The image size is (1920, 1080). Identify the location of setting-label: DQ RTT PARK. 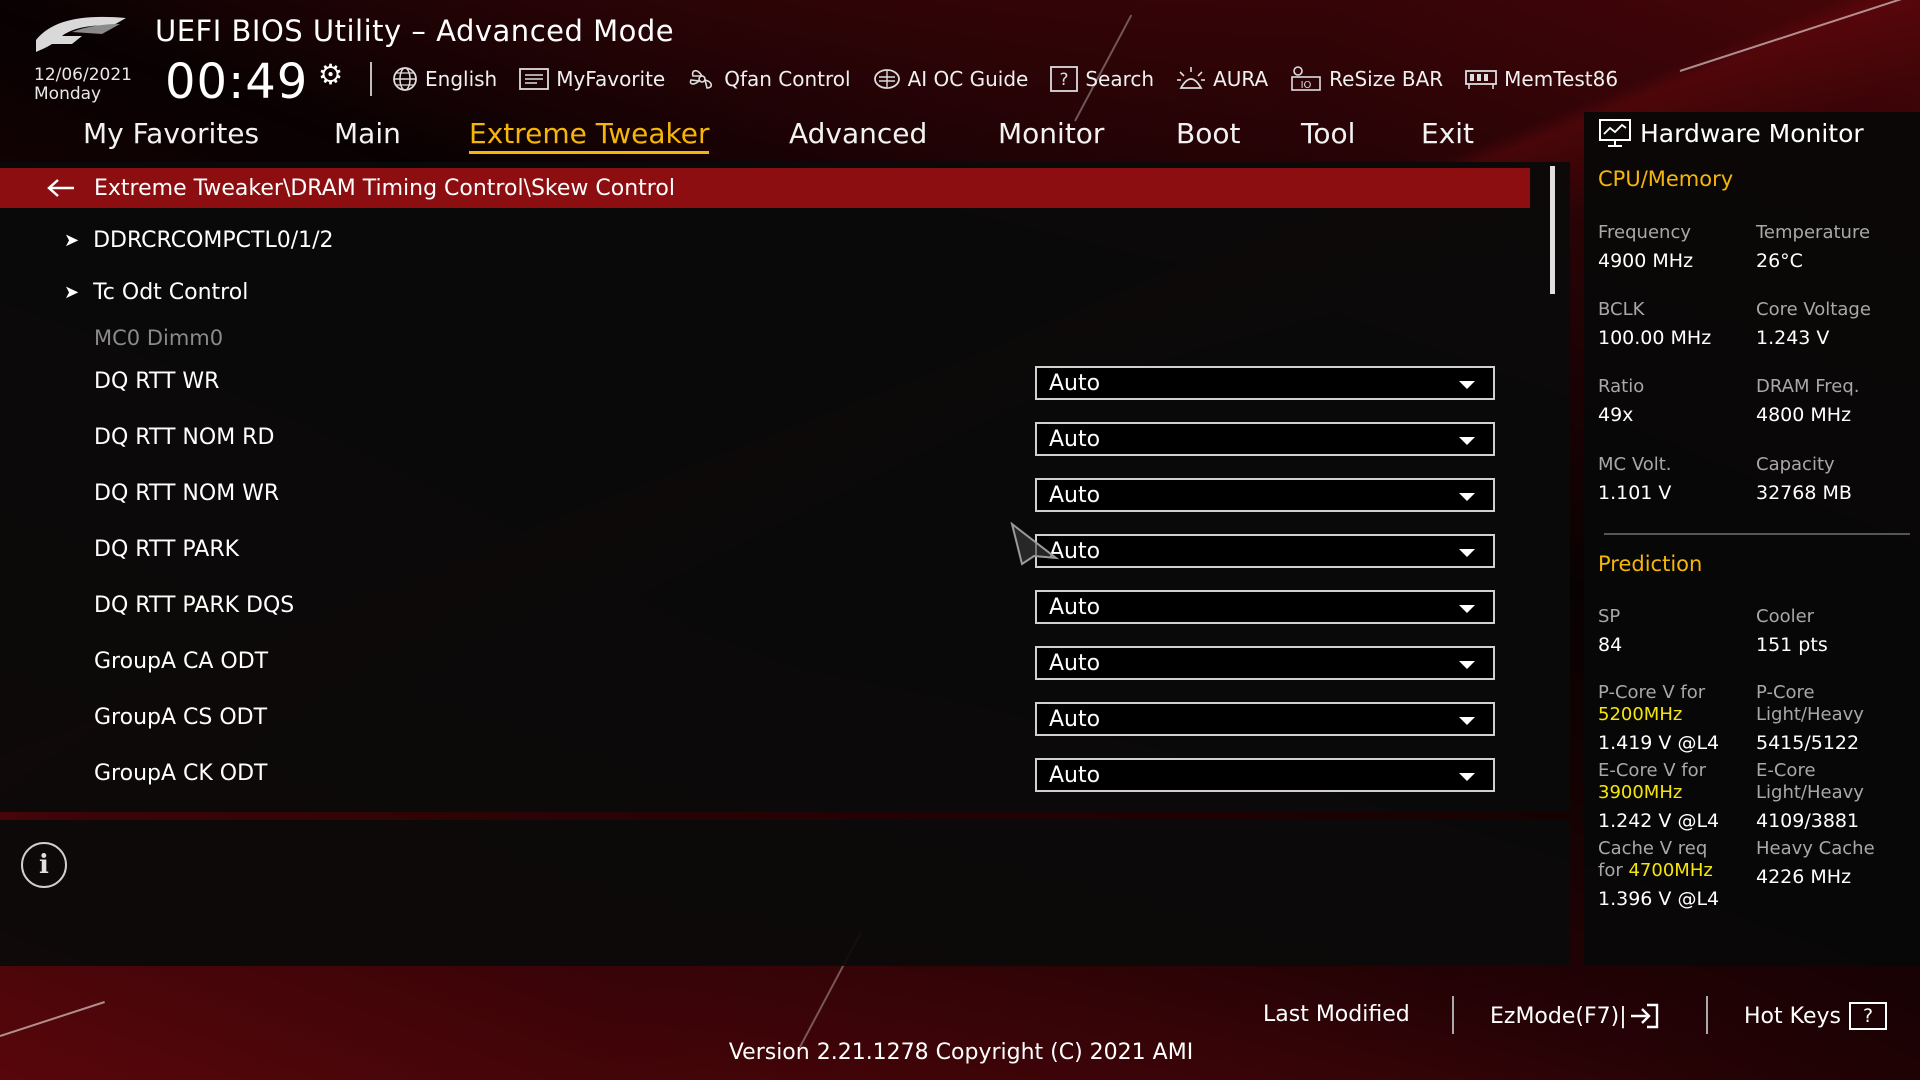
(167, 549).